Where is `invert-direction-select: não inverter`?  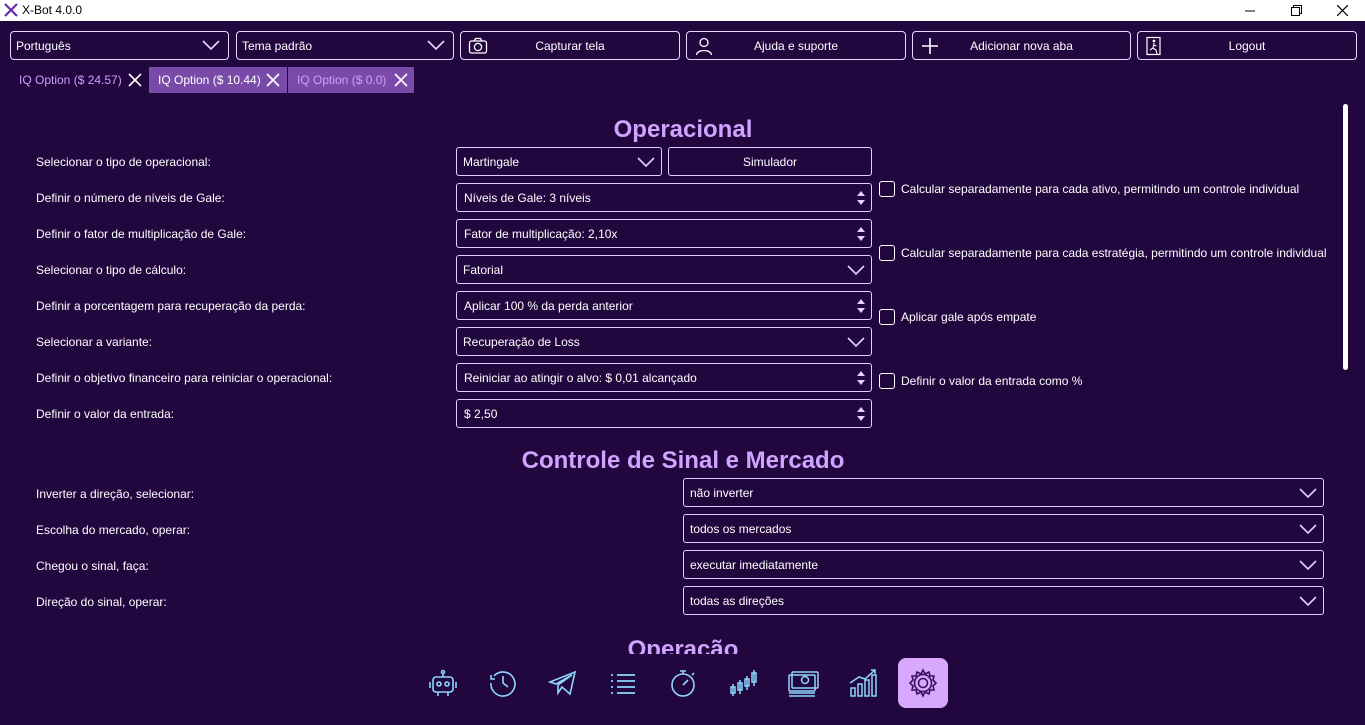
invert-direction-select: não inverter is located at coordinates (1003, 492).